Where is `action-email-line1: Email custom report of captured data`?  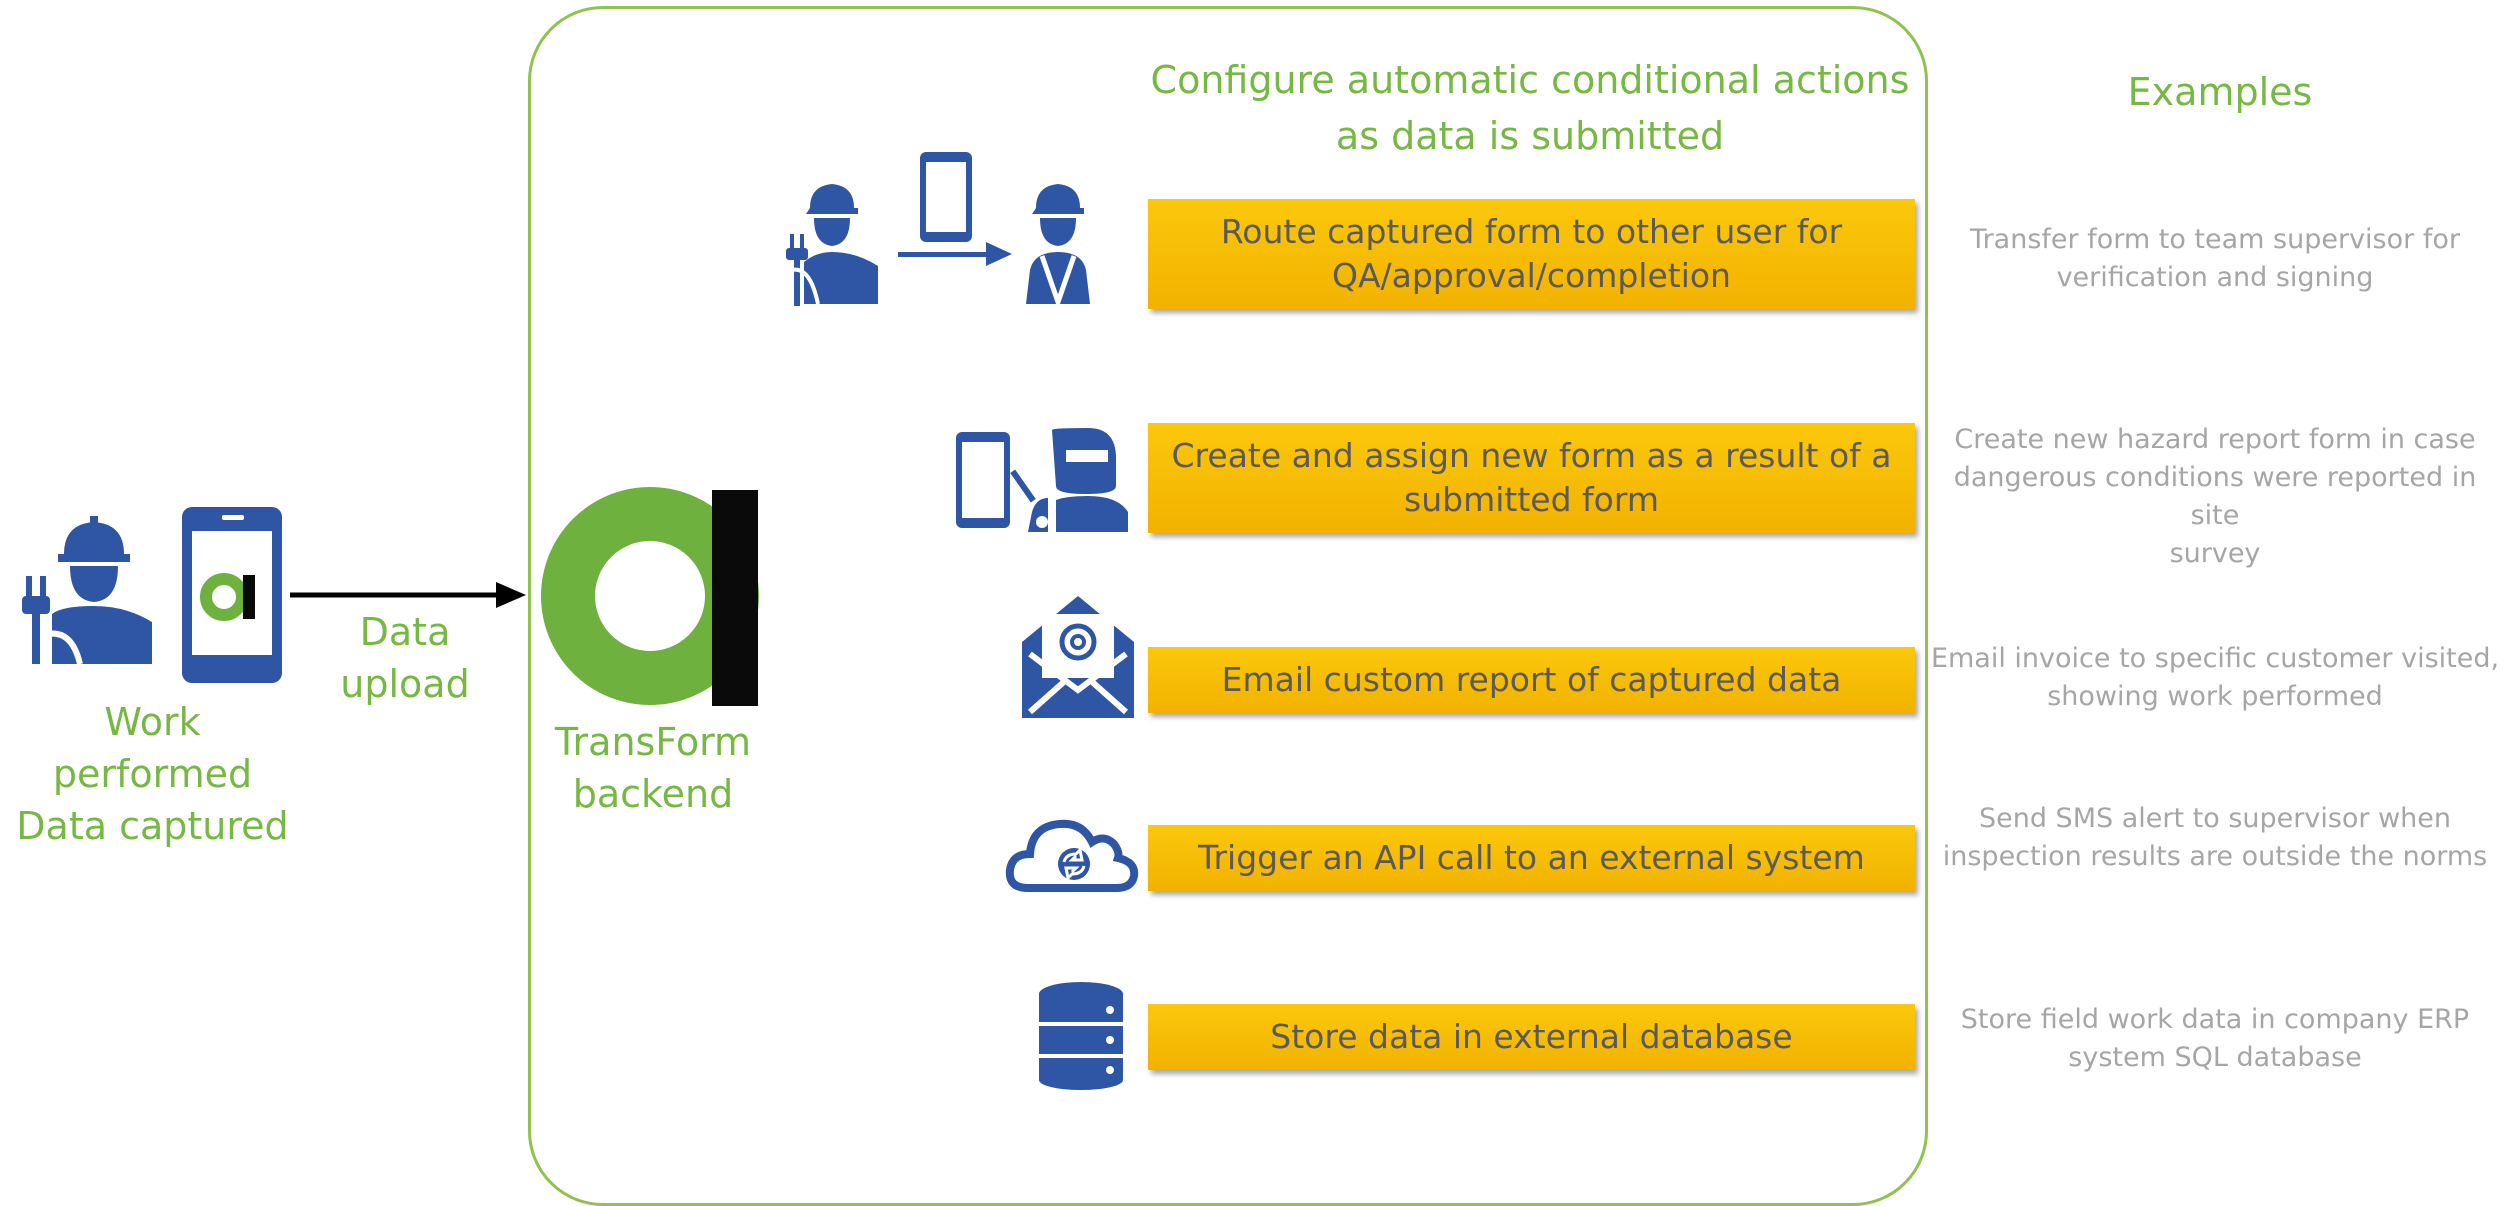
action-email-line1: Email custom report of captured data is located at coordinates (1531, 679).